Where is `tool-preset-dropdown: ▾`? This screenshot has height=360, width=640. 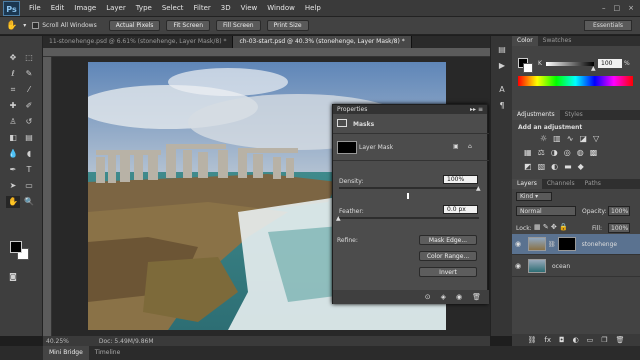 tool-preset-dropdown: ▾ is located at coordinates (24, 25).